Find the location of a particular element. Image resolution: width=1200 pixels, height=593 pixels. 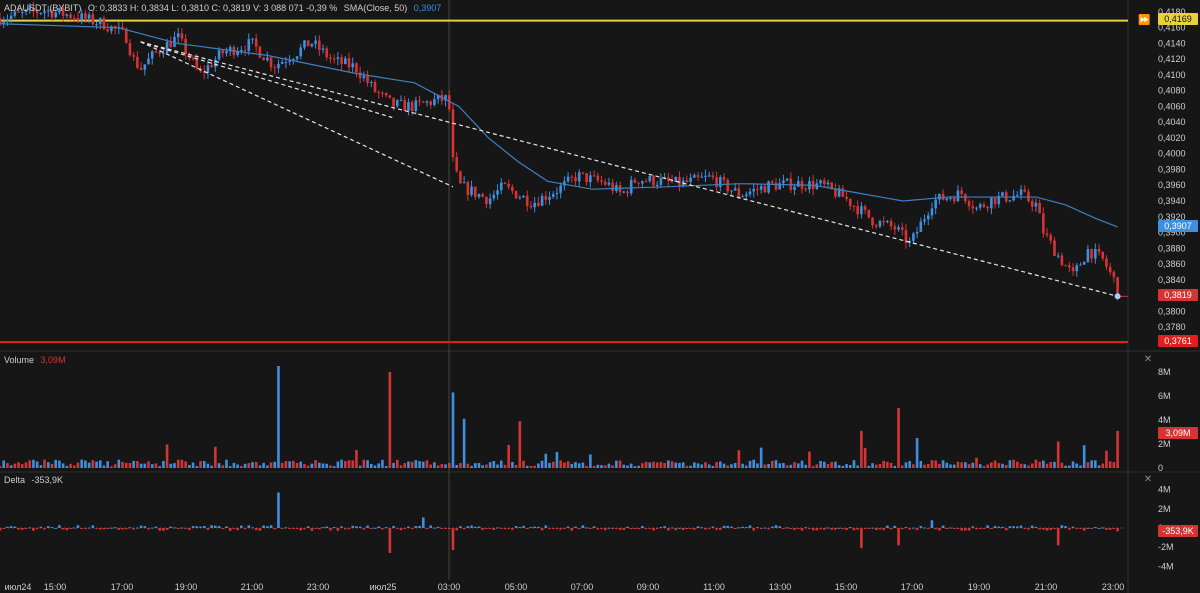

trendline is located at coordinates (266, 80).